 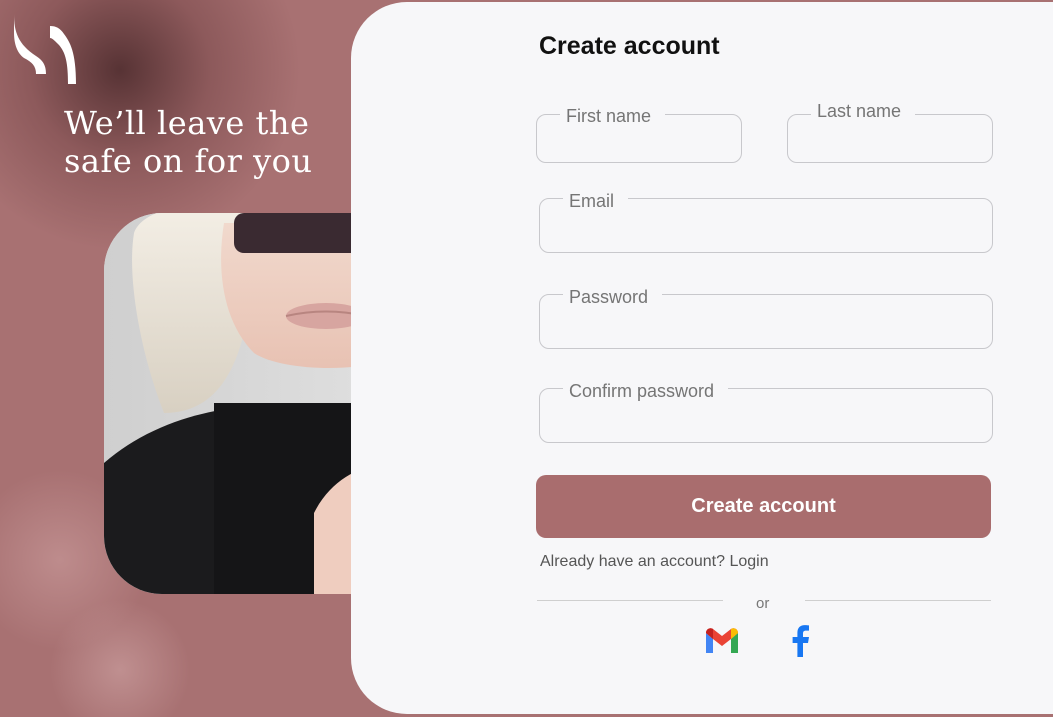 What do you see at coordinates (45, 49) in the screenshot?
I see `brand-logo` at bounding box center [45, 49].